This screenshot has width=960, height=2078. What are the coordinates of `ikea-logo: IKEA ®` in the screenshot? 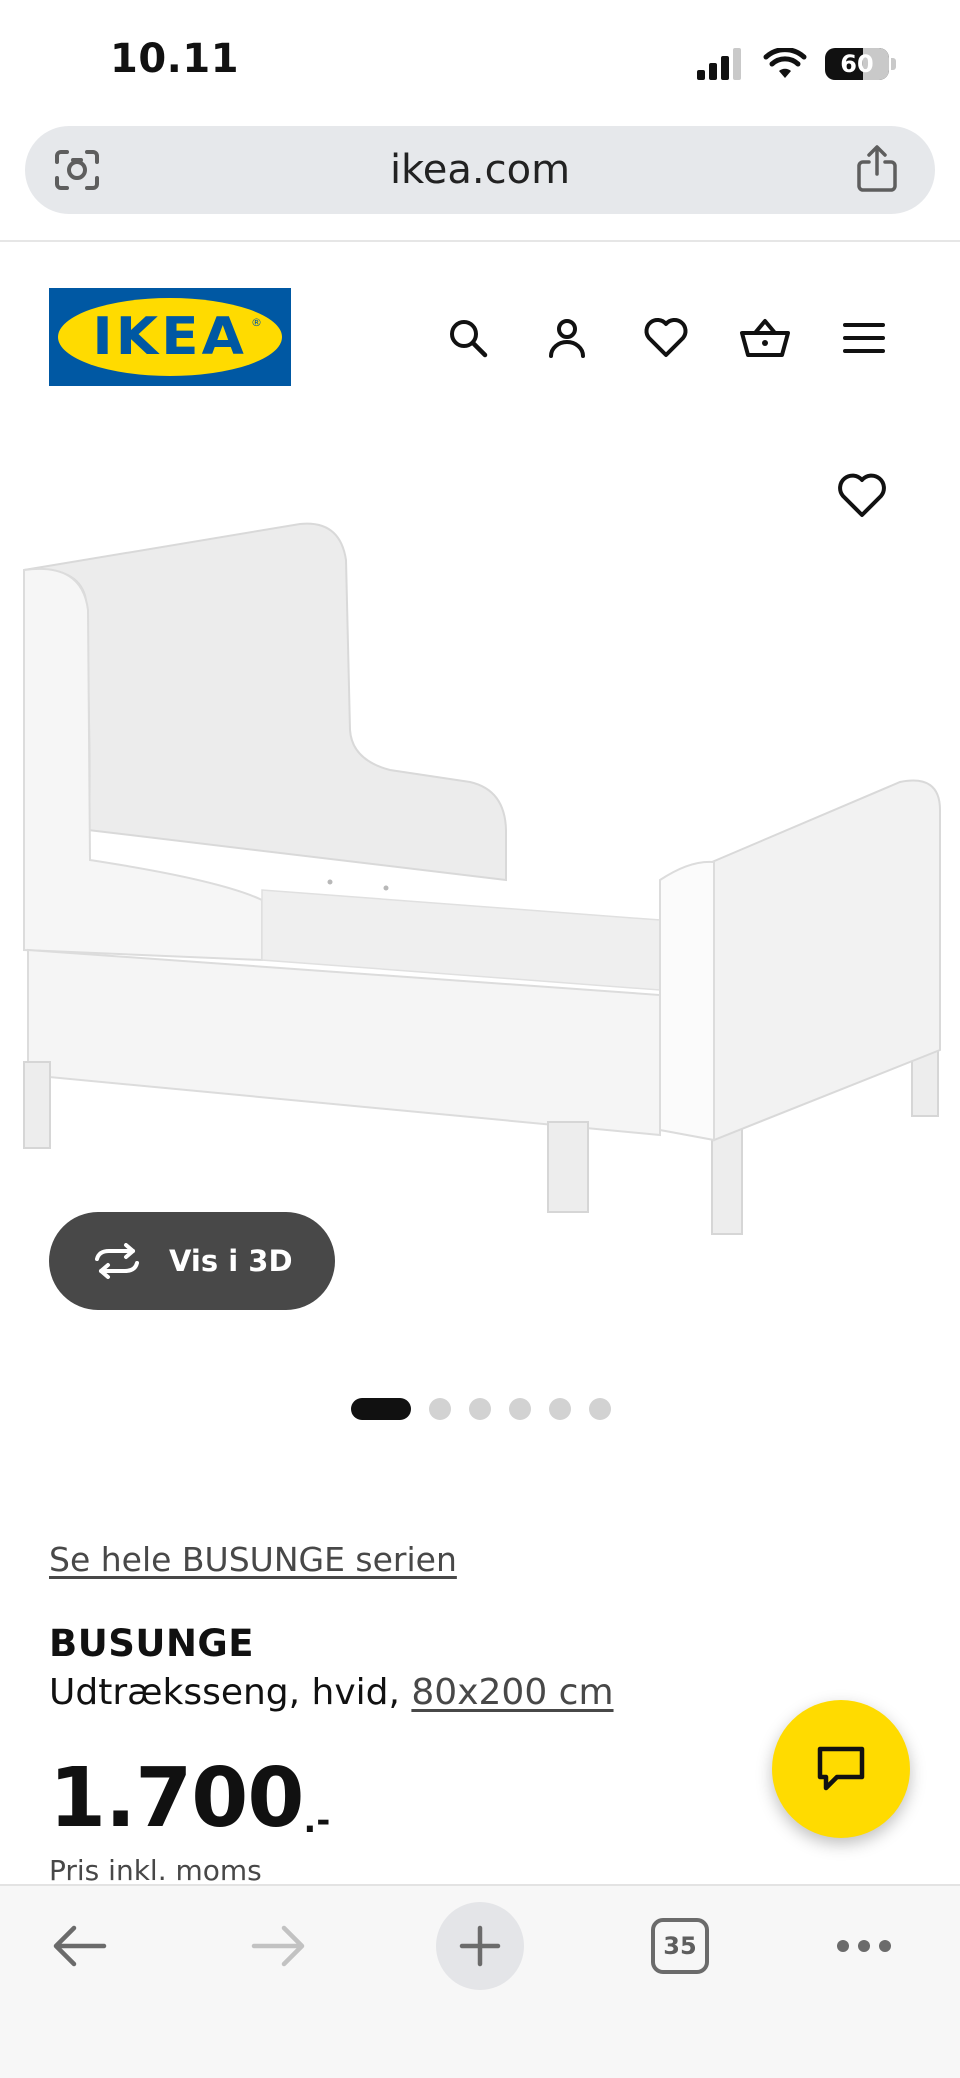 It's located at (170, 337).